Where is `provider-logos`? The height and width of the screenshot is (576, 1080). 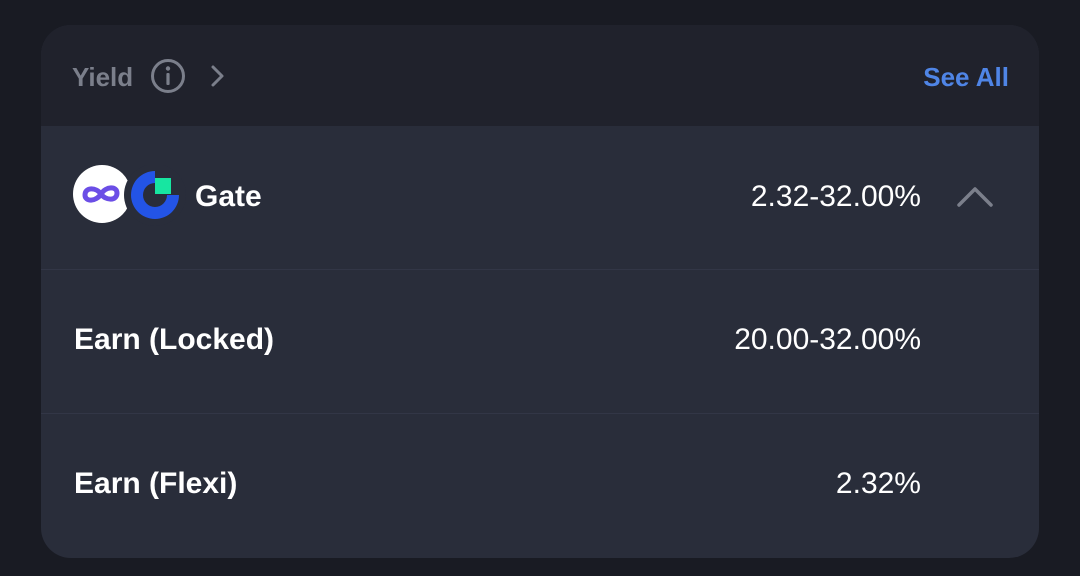
provider-logos is located at coordinates (129, 195).